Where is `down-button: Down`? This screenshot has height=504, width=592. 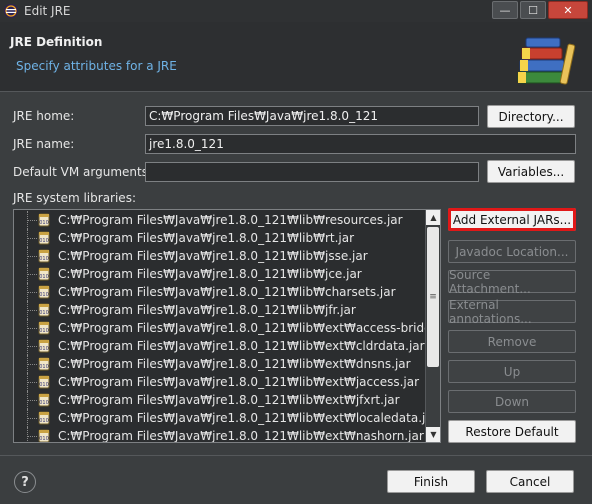
down-button: Down is located at coordinates (512, 401).